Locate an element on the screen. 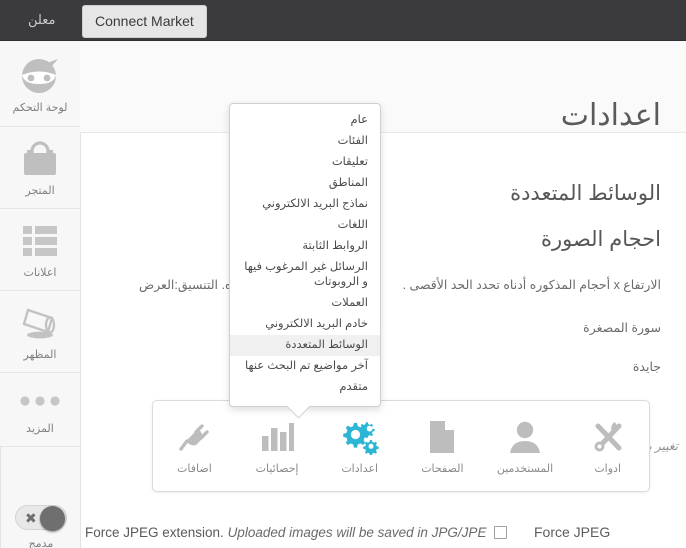 This screenshot has width=686, height=548. dropdown-item-categories: الفئات is located at coordinates (305, 141).